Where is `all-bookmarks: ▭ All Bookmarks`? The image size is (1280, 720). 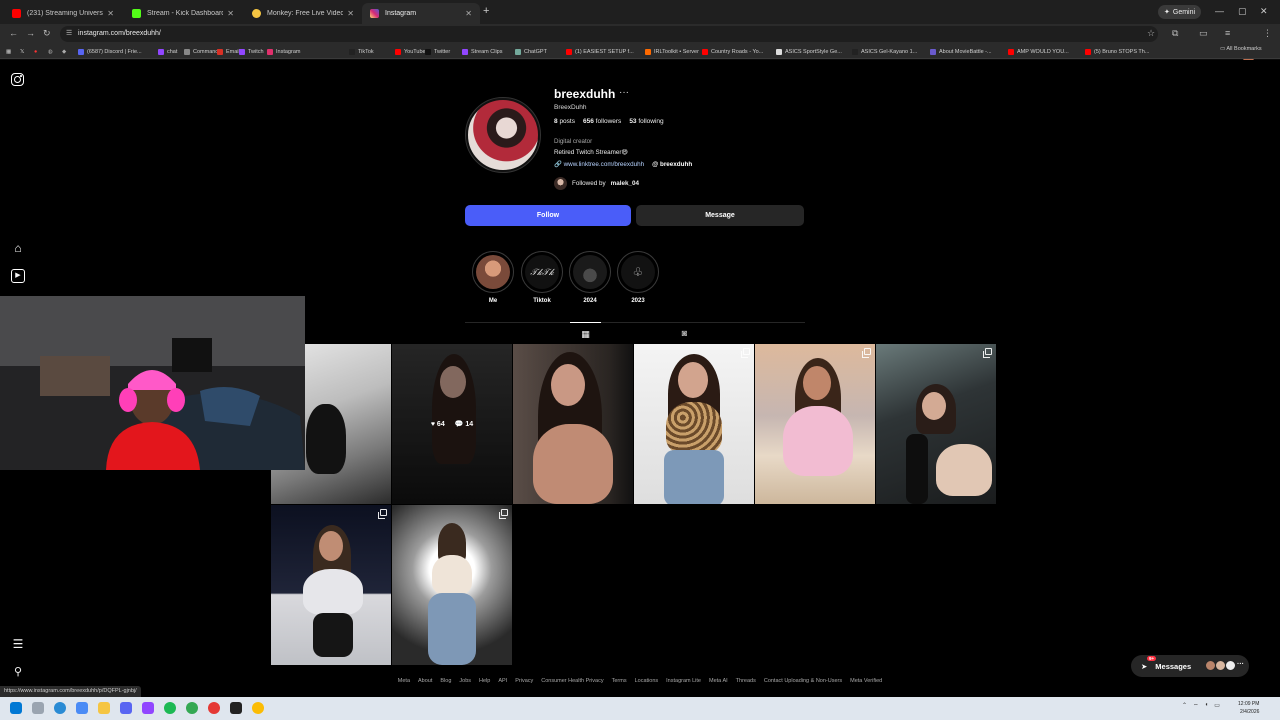
all-bookmarks: ▭ All Bookmarks is located at coordinates (1241, 49).